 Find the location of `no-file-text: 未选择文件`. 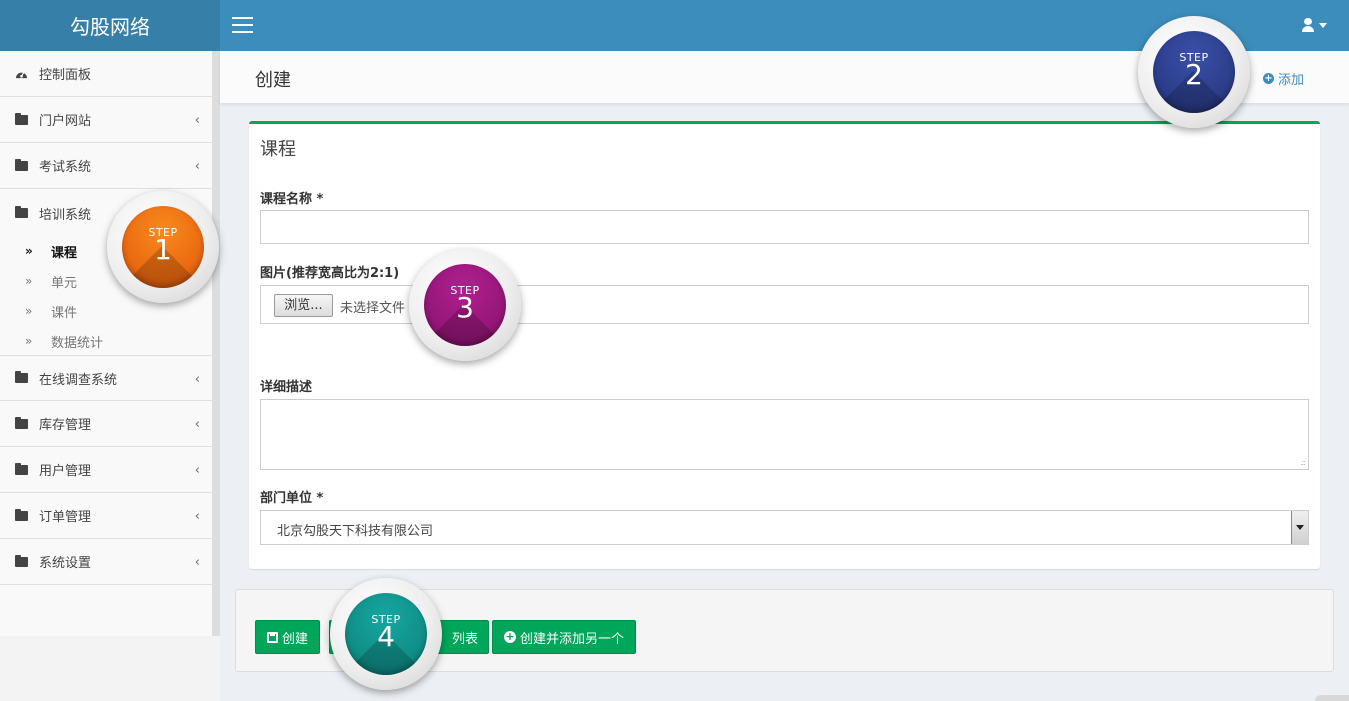

no-file-text: 未选择文件 is located at coordinates (373, 308).